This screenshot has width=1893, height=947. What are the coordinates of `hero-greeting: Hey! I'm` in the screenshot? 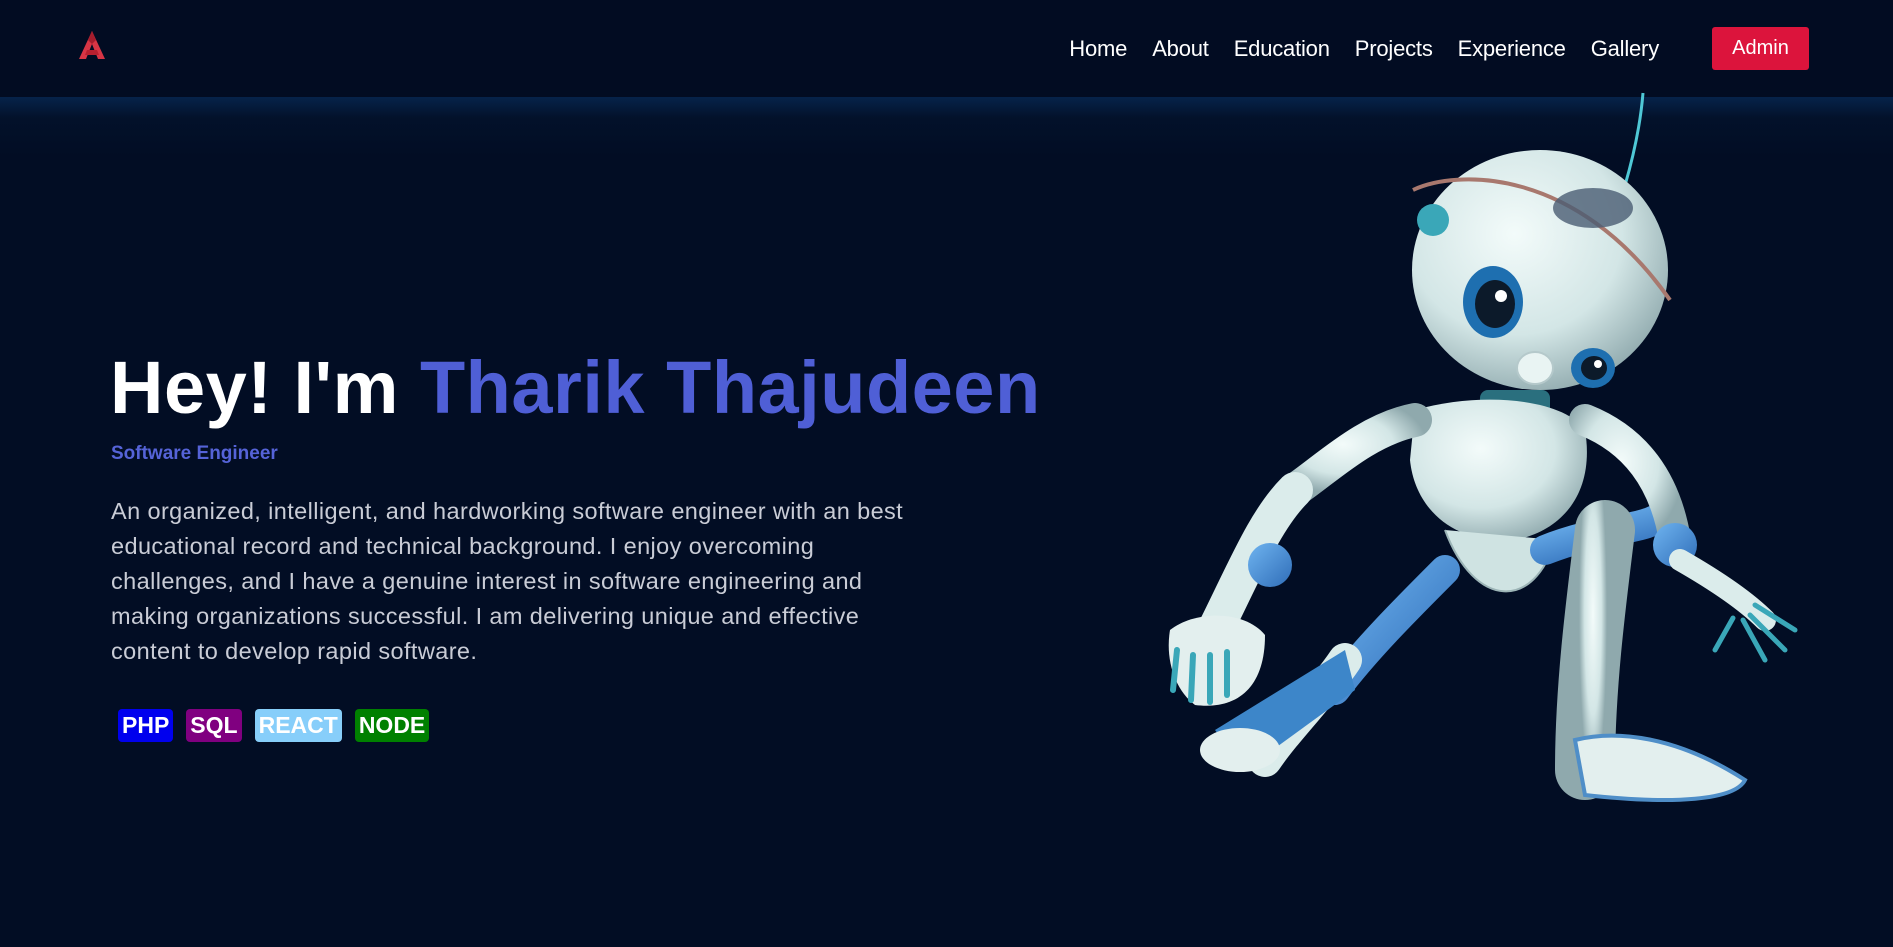 It's located at (254, 387).